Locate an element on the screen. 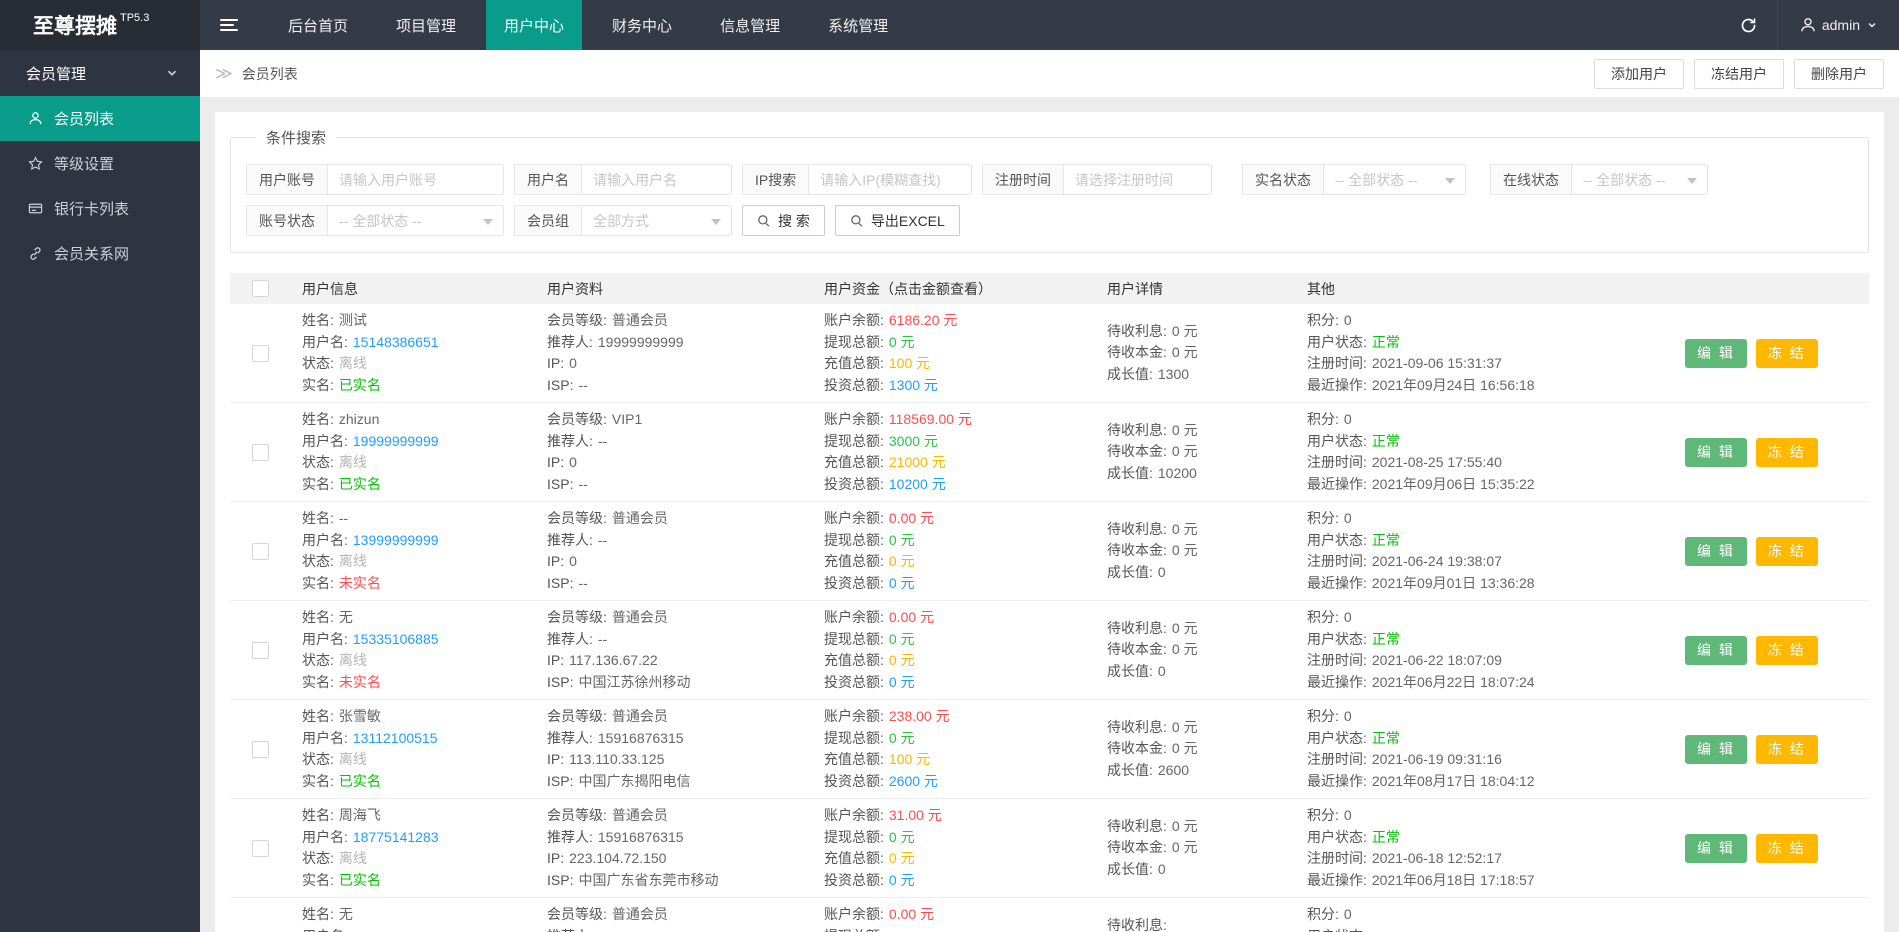 Image resolution: width=1899 pixels, height=932 pixels. balance-value: 238.00 元 is located at coordinates (919, 716).